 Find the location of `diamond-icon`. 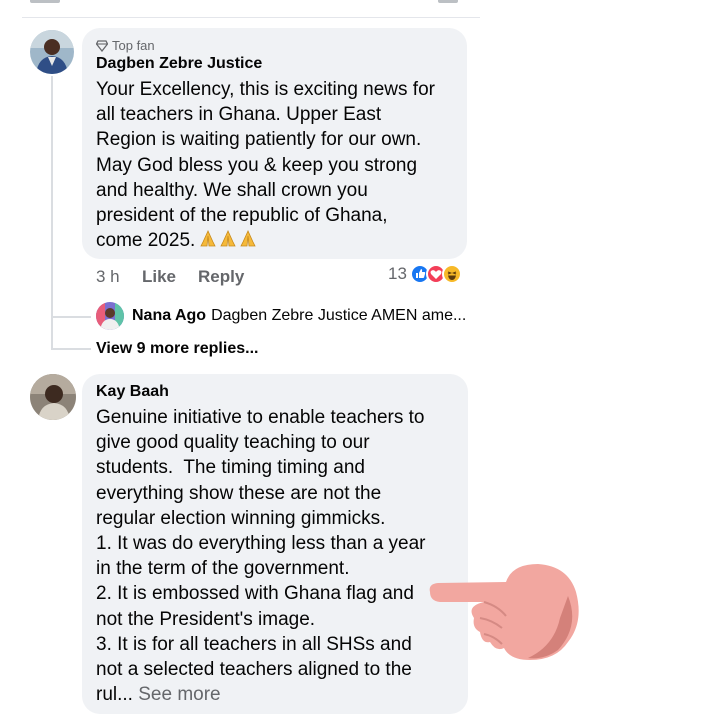

diamond-icon is located at coordinates (102, 45).